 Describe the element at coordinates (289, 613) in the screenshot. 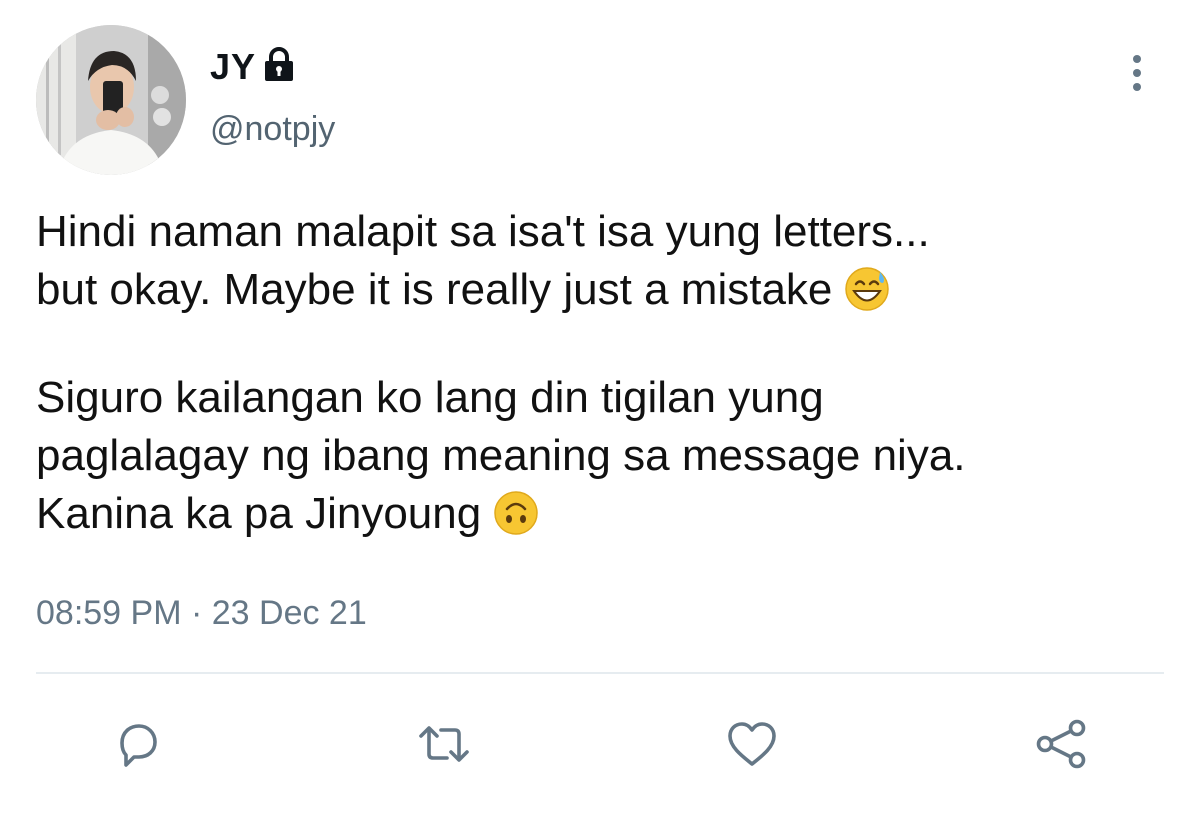

I see `tweet-date: 23 Dec 21` at that location.